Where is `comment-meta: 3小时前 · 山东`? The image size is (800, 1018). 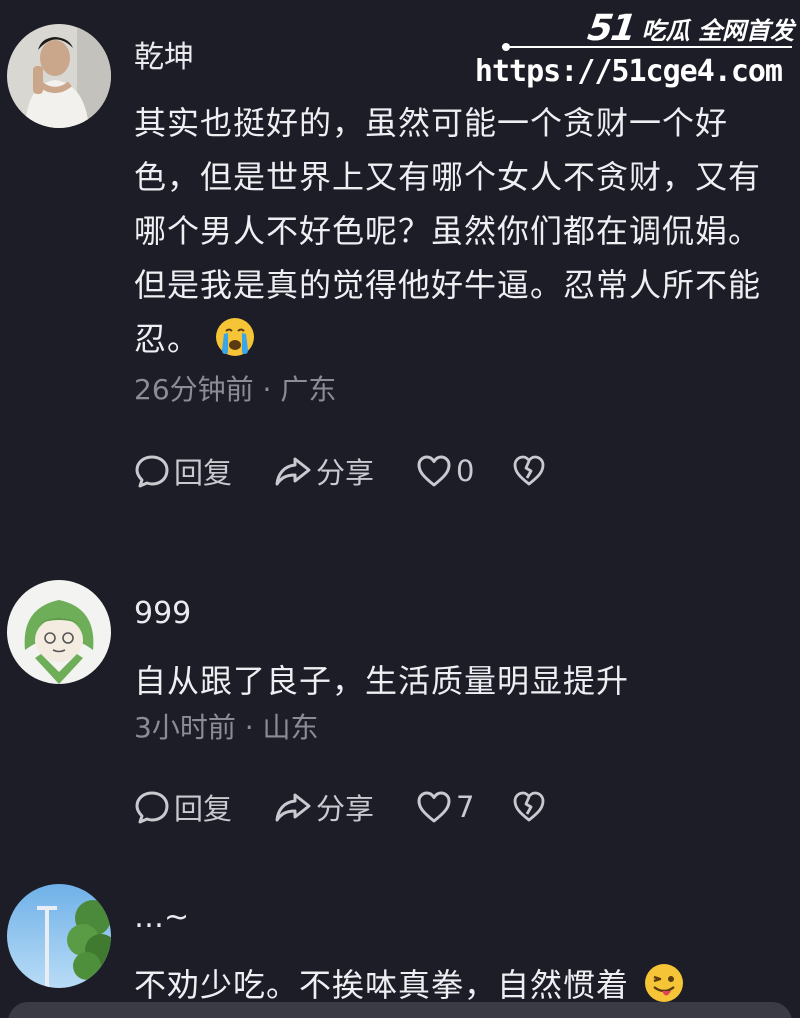 comment-meta: 3小时前 · 山东 is located at coordinates (226, 727).